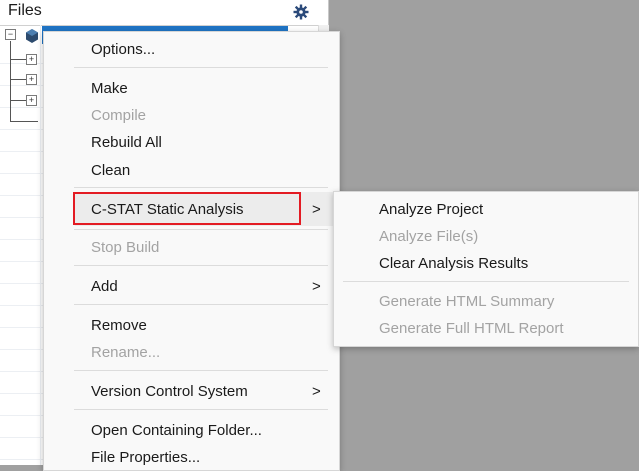 The image size is (639, 471). What do you see at coordinates (40, 245) in the screenshot?
I see `grid-line` at bounding box center [40, 245].